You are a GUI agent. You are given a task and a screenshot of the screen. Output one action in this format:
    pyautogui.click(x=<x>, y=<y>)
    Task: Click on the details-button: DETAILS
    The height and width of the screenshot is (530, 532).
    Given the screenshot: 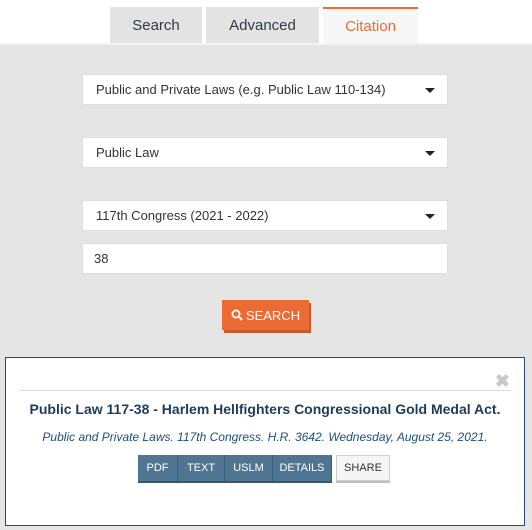 What is the action you would take?
    pyautogui.click(x=302, y=468)
    